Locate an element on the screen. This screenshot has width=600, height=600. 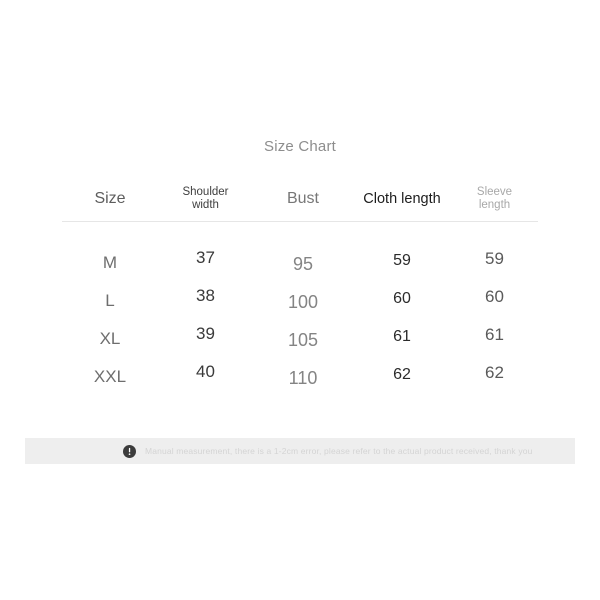
column-header-shoulder-width: Shoulder width is located at coordinates (205, 199).